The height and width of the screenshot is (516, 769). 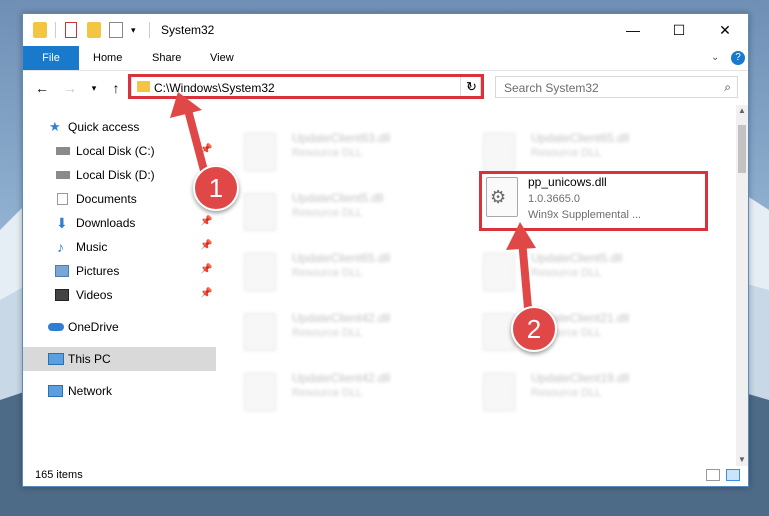 I want to click on step-badge-1: 1, so click(x=216, y=188).